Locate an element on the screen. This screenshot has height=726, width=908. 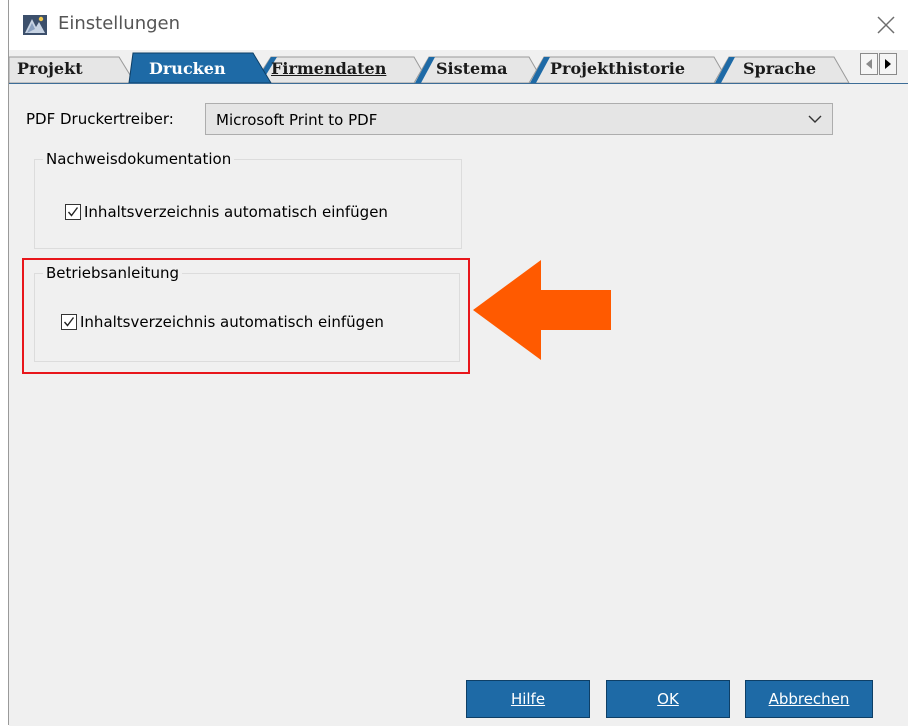
nachweis-toc-label: Inhaltsverzeichnis automatisch einfügen is located at coordinates (236, 212).